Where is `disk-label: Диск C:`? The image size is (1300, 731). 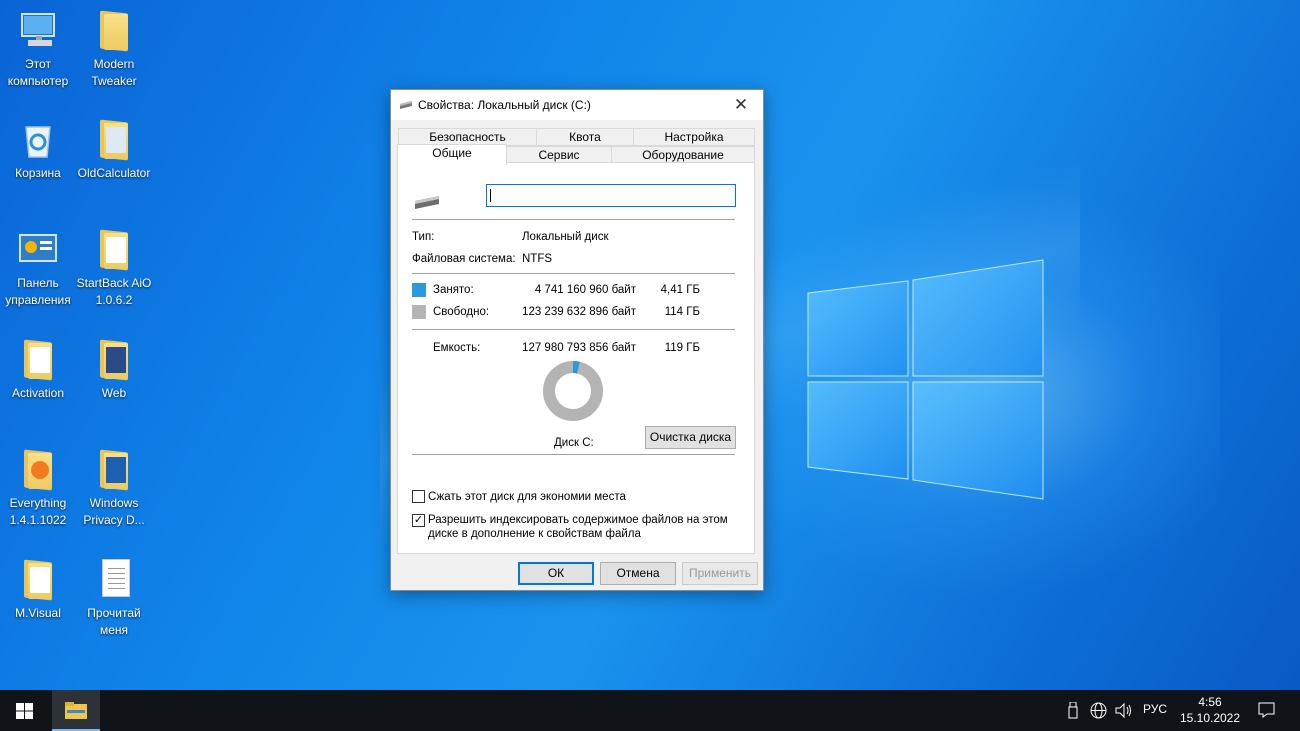
disk-label: Диск C: is located at coordinates (574, 443).